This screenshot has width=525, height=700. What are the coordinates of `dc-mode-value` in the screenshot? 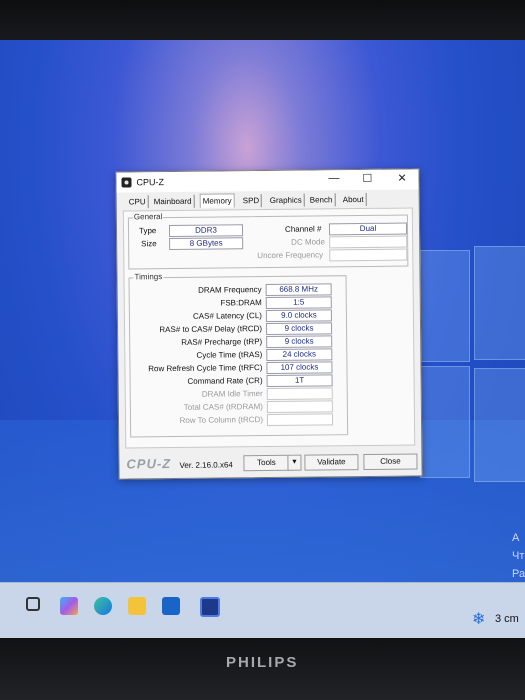 It's located at (368, 242).